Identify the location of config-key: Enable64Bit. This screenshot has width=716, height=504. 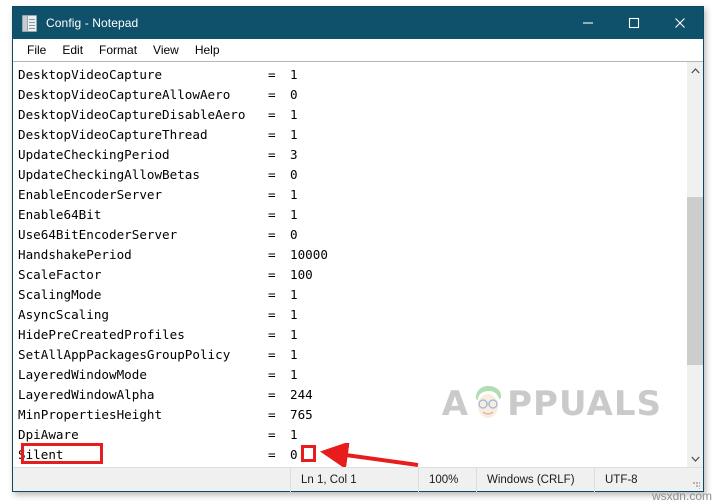
(60, 214).